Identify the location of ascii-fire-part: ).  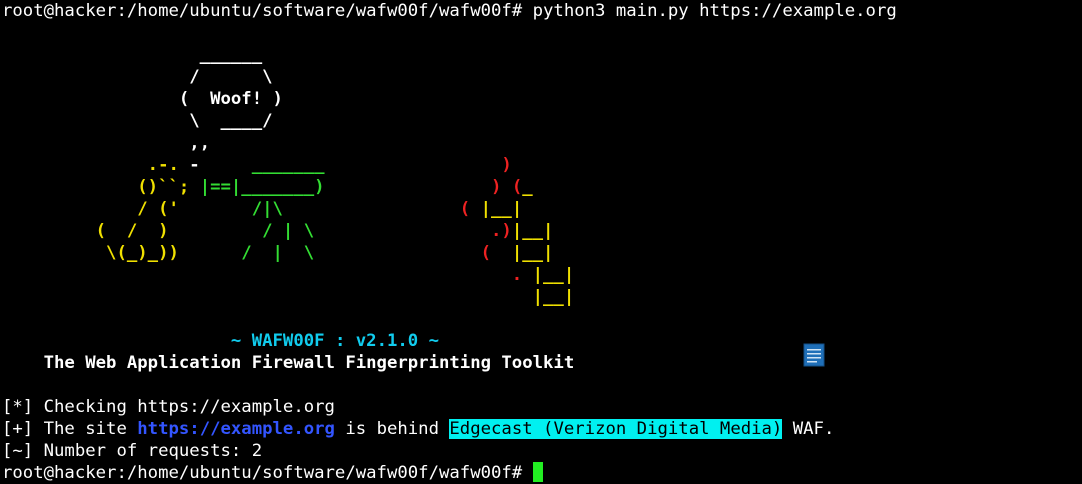
(418, 165).